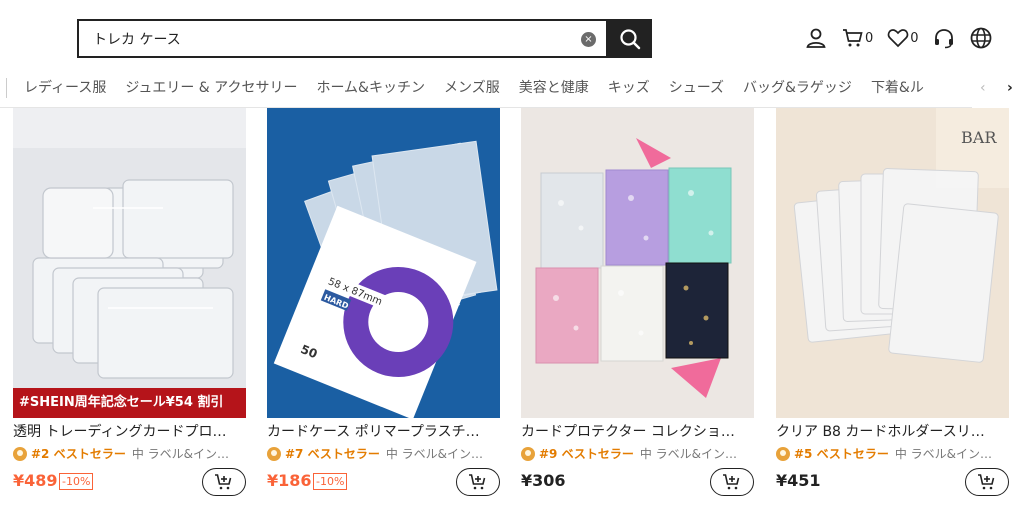  What do you see at coordinates (472, 88) in the screenshot?
I see `category-mens: メンズ服` at bounding box center [472, 88].